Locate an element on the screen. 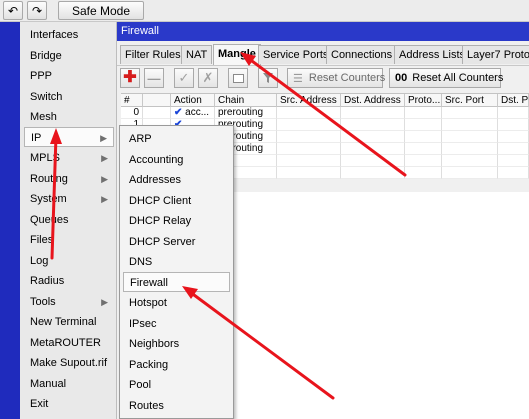  menu-item-label: Radius is located at coordinates (47, 281).